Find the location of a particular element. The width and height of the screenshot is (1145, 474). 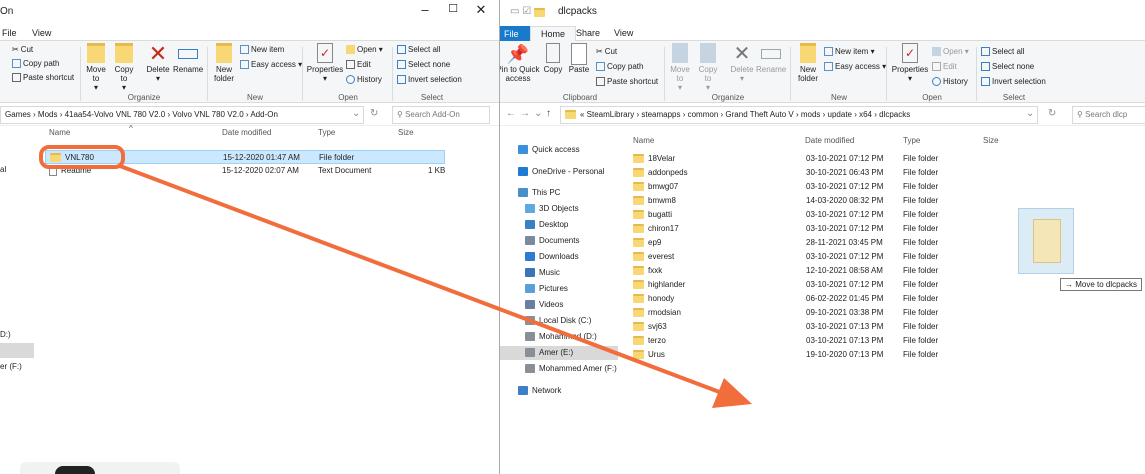

file-row: highlander 03-10-2021 07:12 PM File folder is located at coordinates (820, 285).